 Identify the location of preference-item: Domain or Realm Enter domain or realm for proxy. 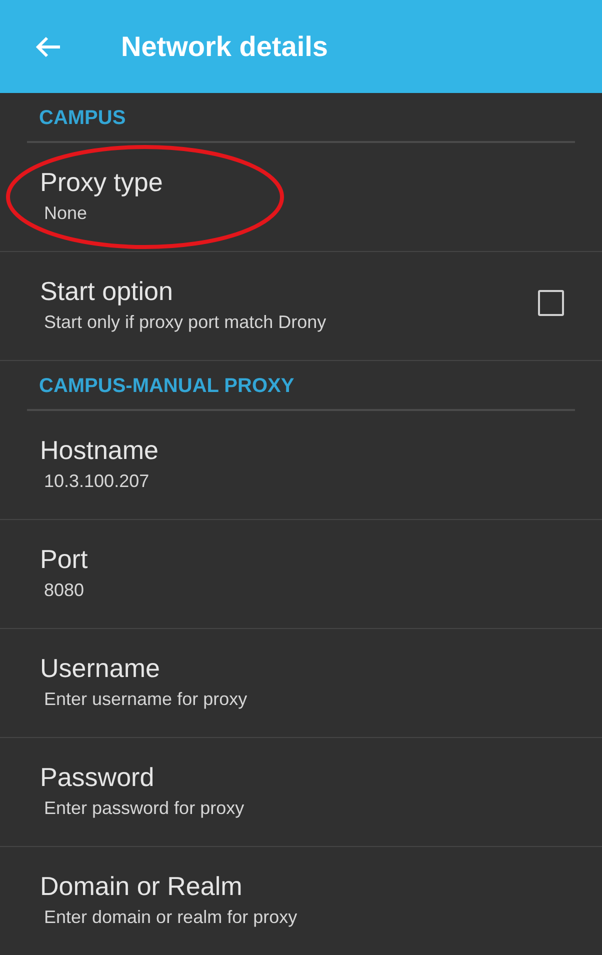
(301, 901).